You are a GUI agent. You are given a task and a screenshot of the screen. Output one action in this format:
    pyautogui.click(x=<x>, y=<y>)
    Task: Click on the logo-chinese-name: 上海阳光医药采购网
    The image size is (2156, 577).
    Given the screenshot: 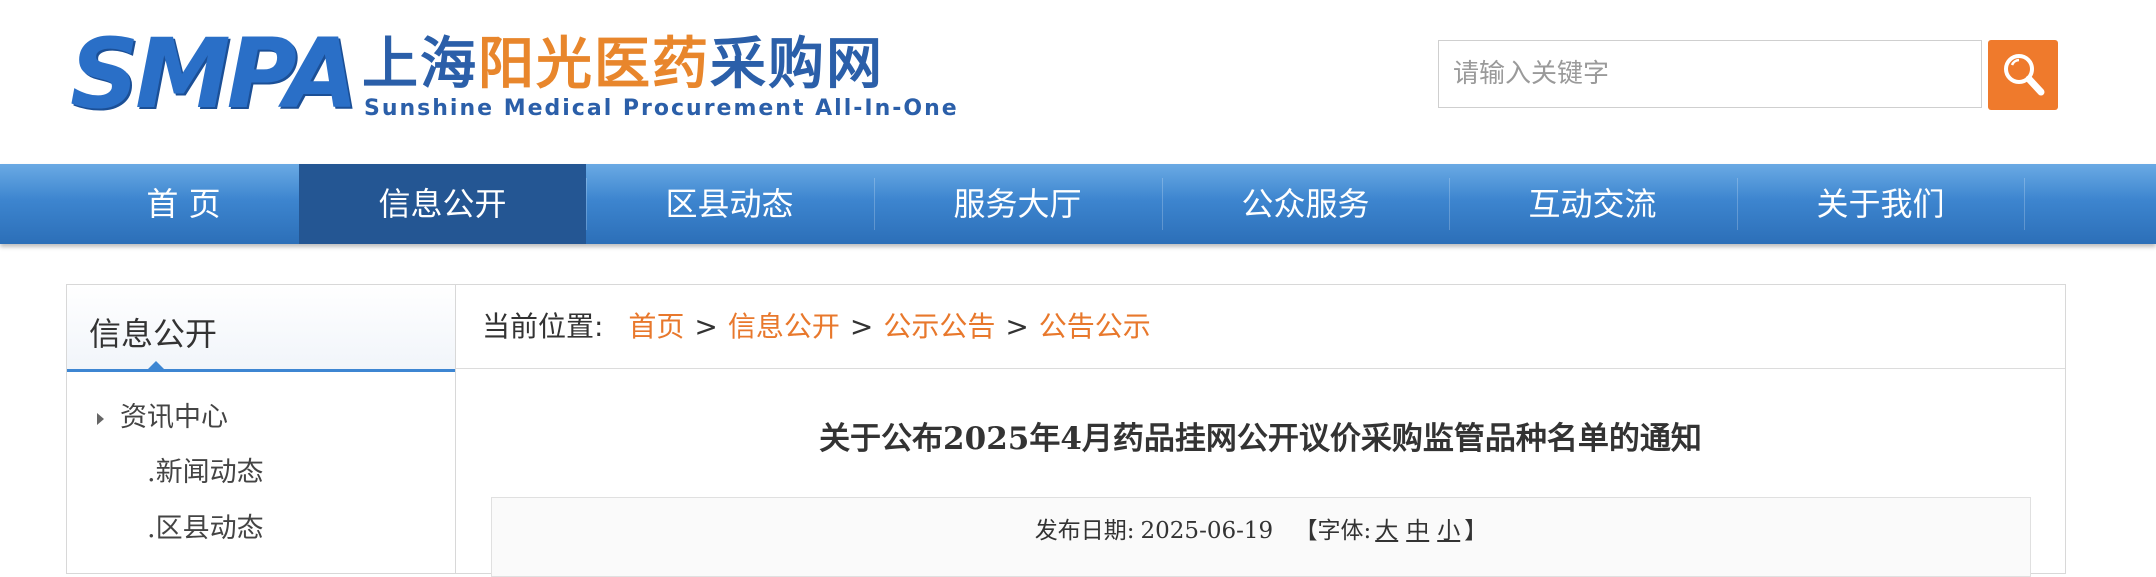 What is the action you would take?
    pyautogui.click(x=623, y=64)
    